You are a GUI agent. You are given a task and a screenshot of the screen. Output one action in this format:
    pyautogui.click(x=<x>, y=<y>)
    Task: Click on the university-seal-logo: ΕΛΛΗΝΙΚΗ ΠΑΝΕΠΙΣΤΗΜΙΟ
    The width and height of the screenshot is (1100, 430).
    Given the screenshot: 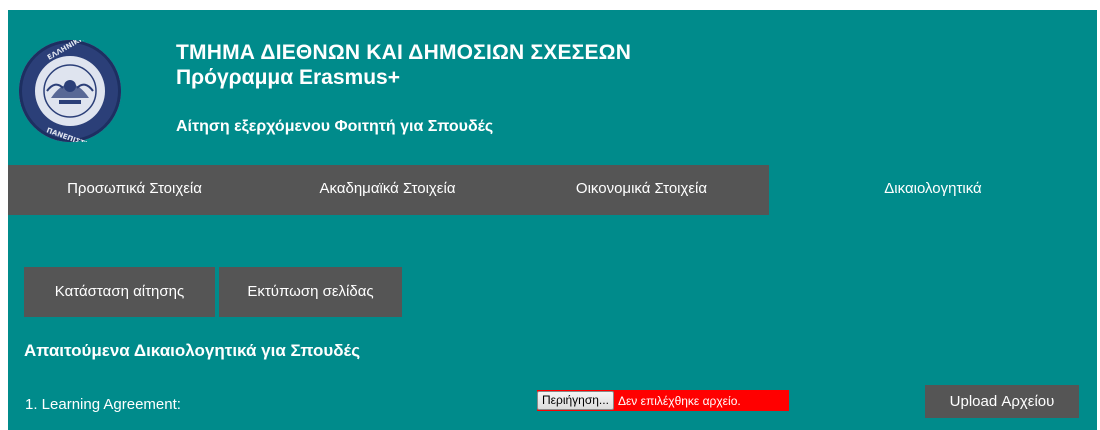 What is the action you would take?
    pyautogui.click(x=70, y=91)
    